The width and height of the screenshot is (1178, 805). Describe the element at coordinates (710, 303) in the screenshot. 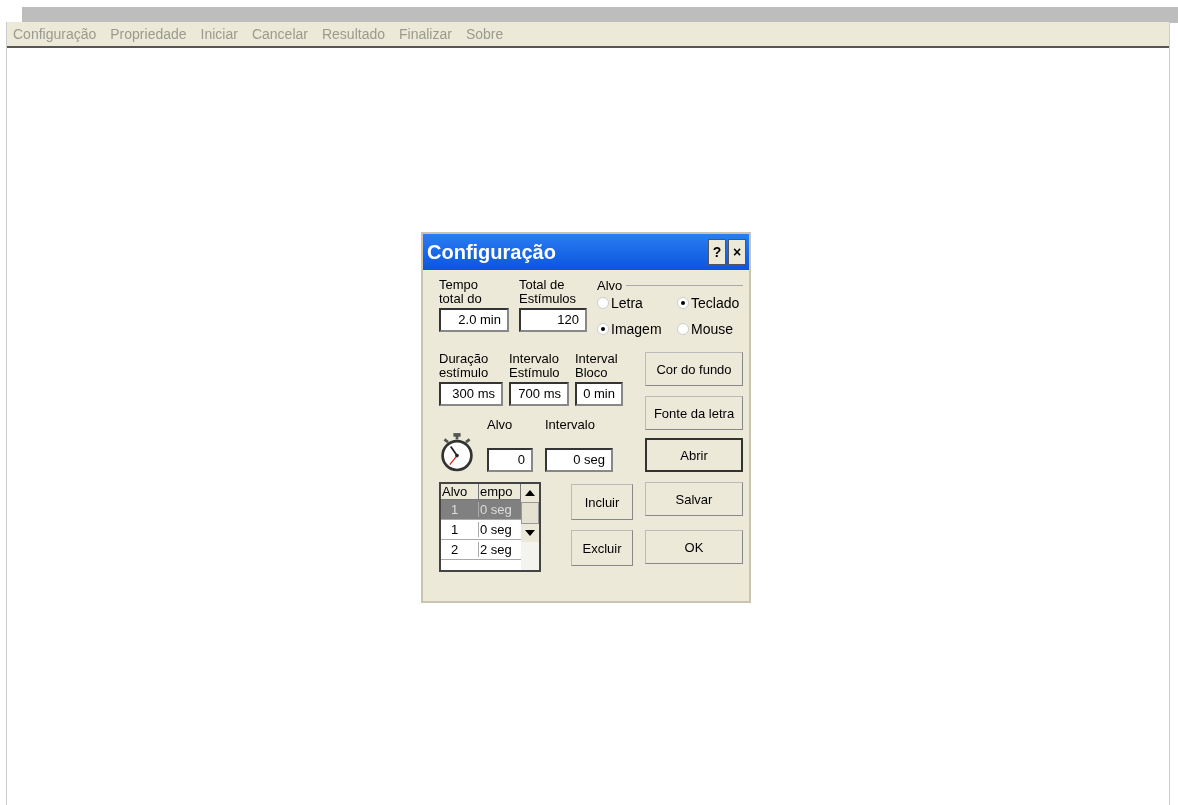

I see `radio-option: Teclado` at that location.